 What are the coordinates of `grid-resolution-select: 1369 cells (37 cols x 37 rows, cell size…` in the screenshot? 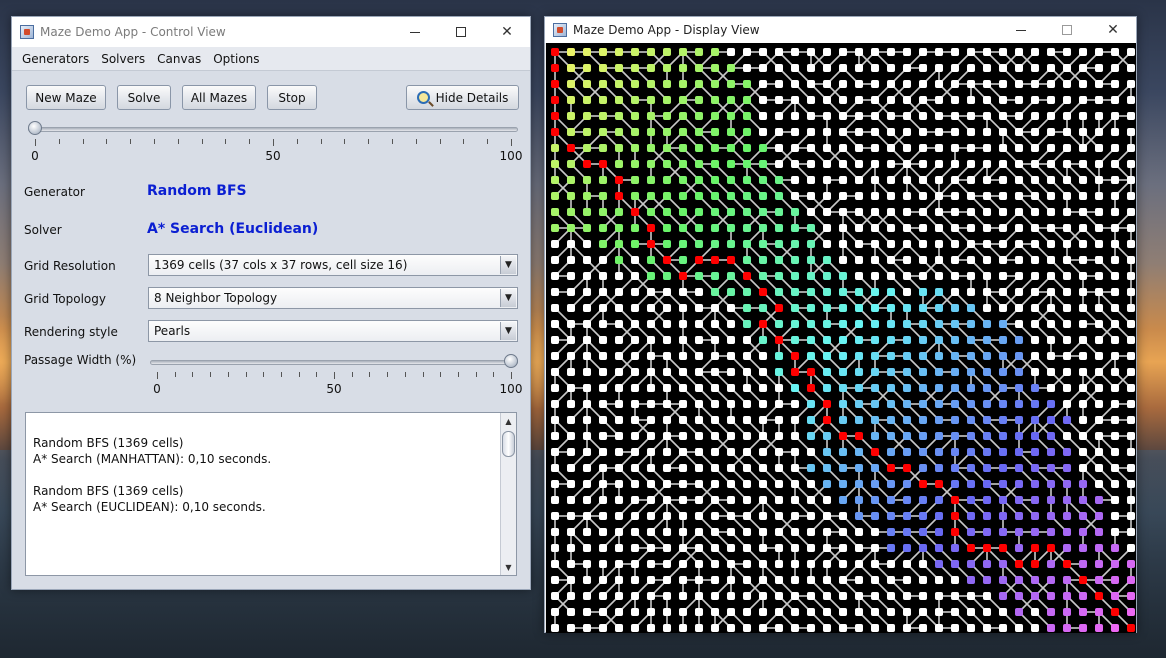 It's located at (333, 265).